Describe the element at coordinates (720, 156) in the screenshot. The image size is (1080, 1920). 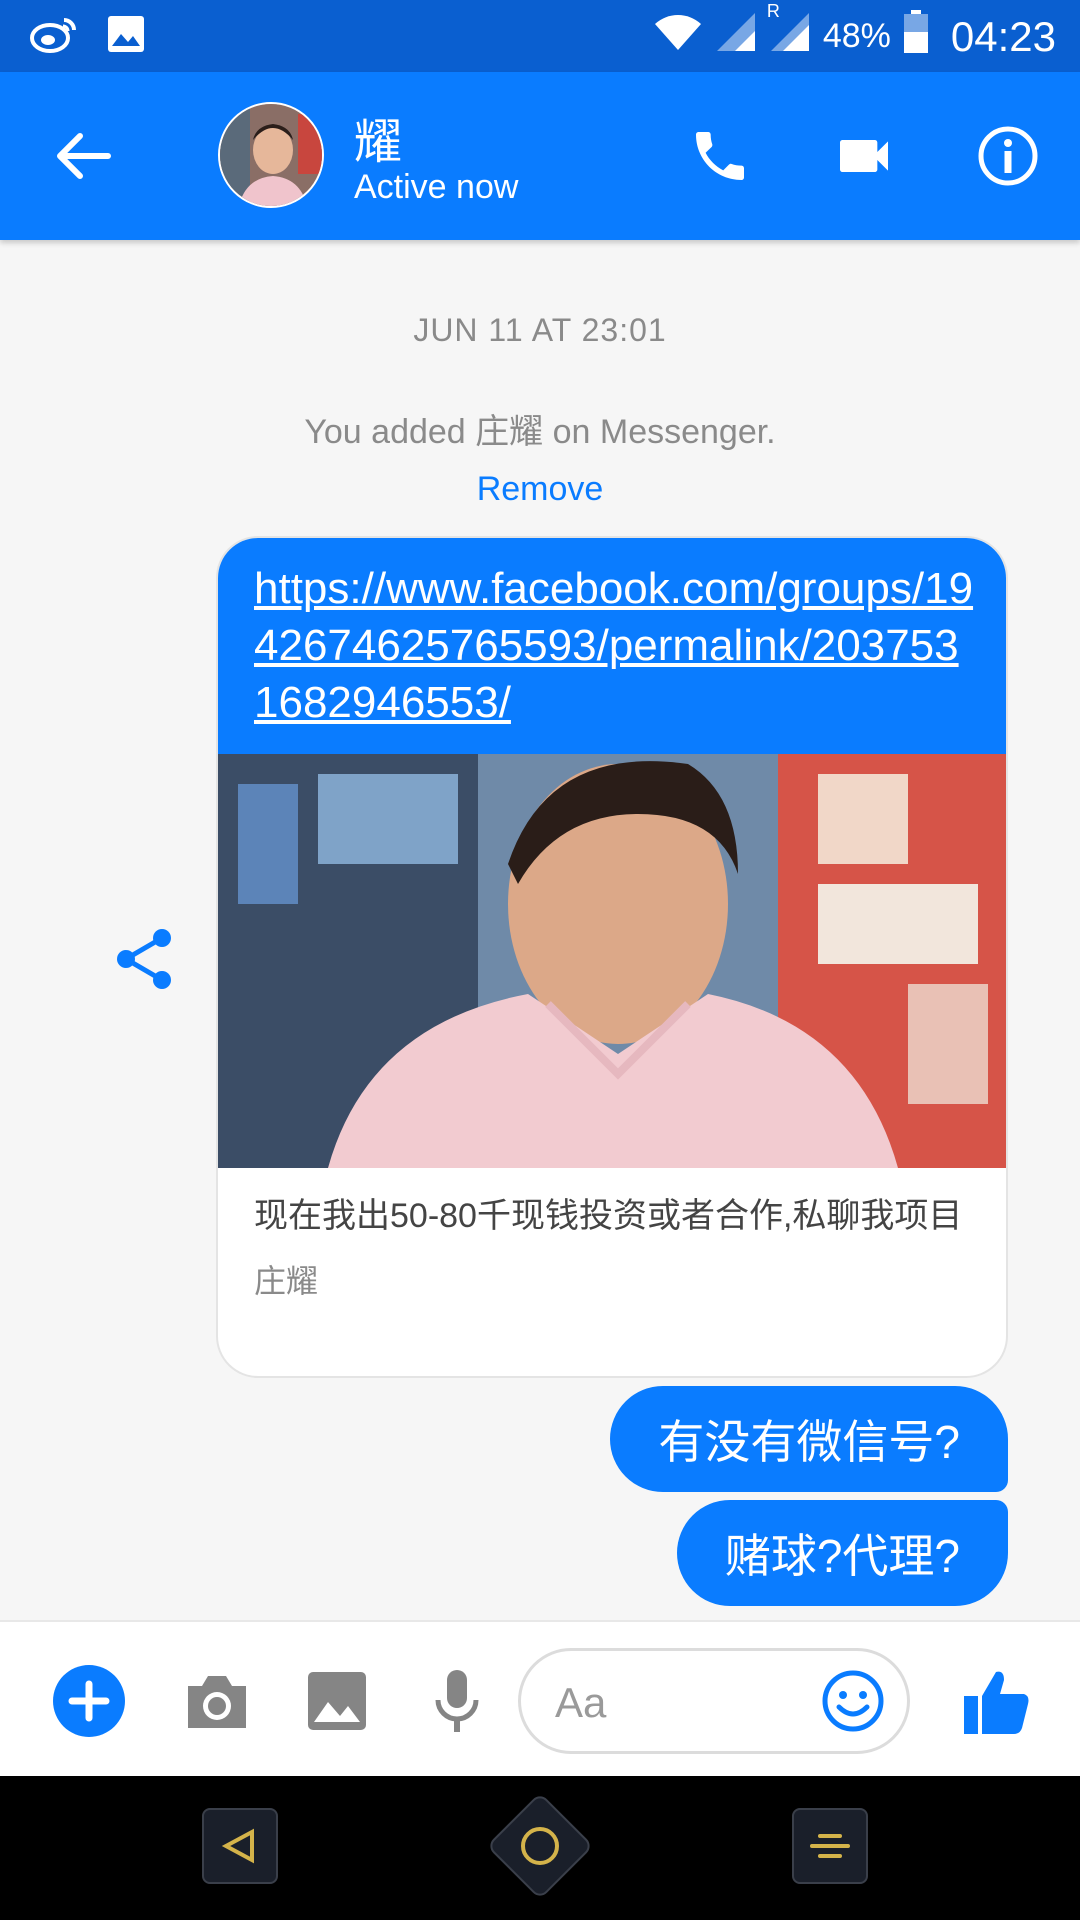
I see `phone-call-icon` at that location.